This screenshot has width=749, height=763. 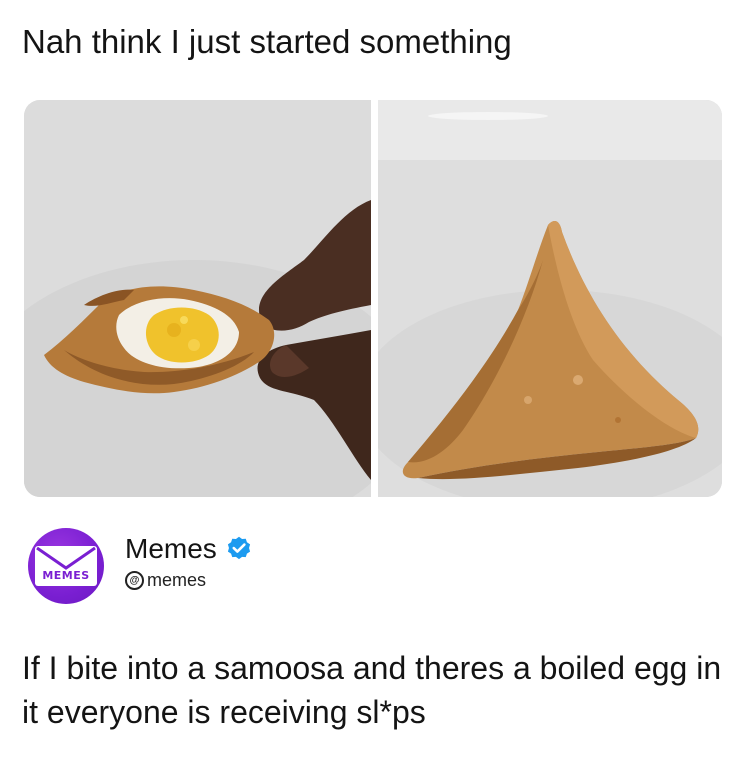 What do you see at coordinates (239, 549) in the screenshot?
I see `verified-badge-icon` at bounding box center [239, 549].